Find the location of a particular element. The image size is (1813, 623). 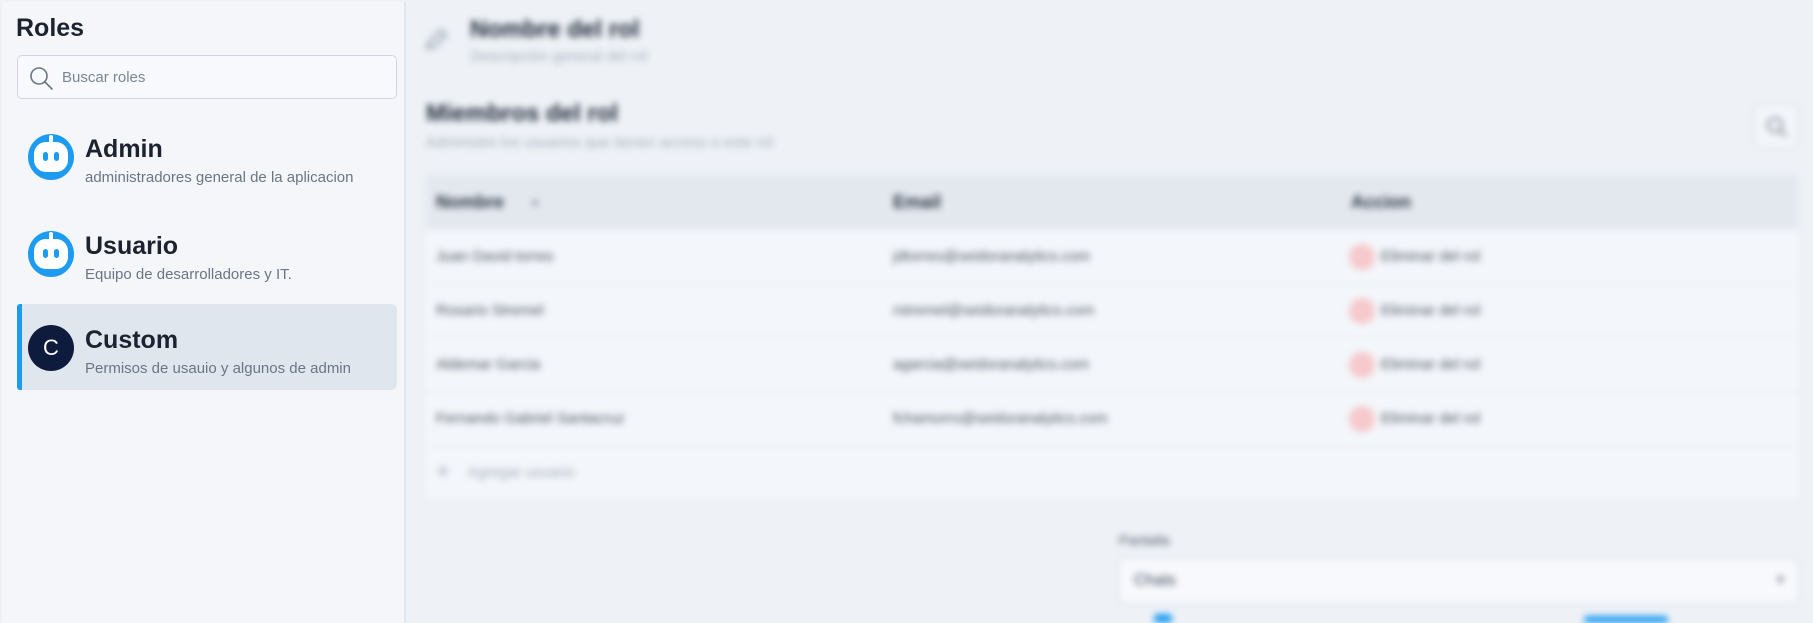

role-title: Nombre del rol is located at coordinates (554, 30).